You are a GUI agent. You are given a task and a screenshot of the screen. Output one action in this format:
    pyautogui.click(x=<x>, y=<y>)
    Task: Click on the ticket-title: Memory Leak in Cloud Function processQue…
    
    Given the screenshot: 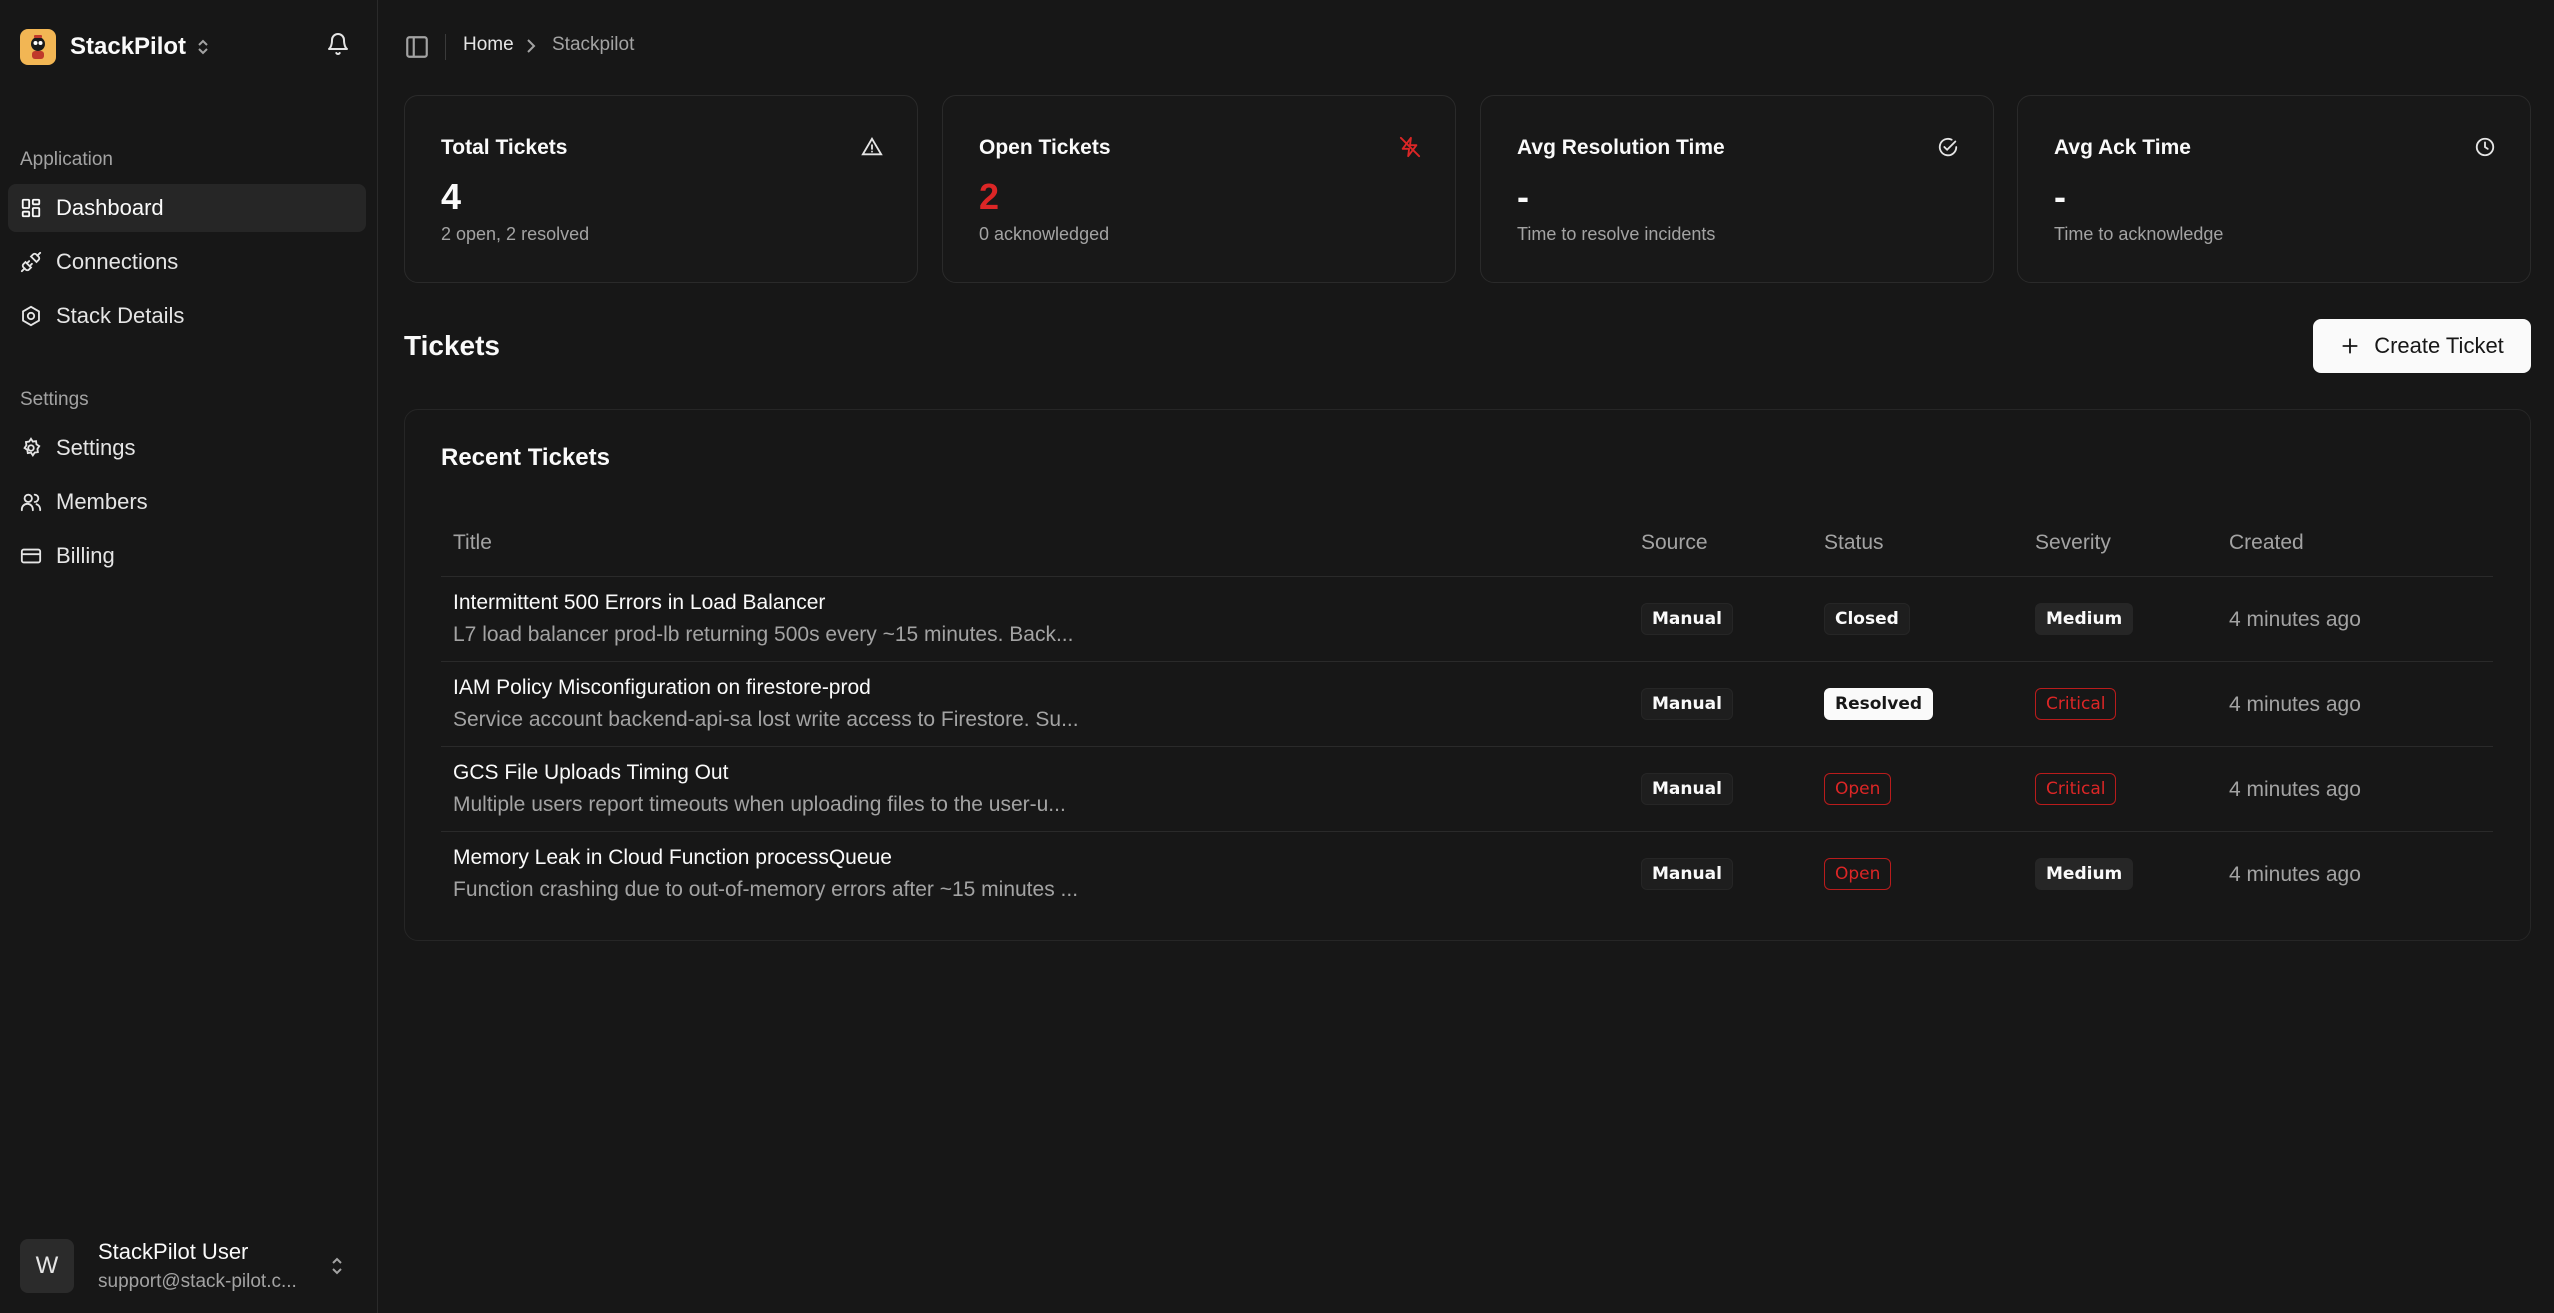 What is the action you would take?
    pyautogui.click(x=672, y=857)
    